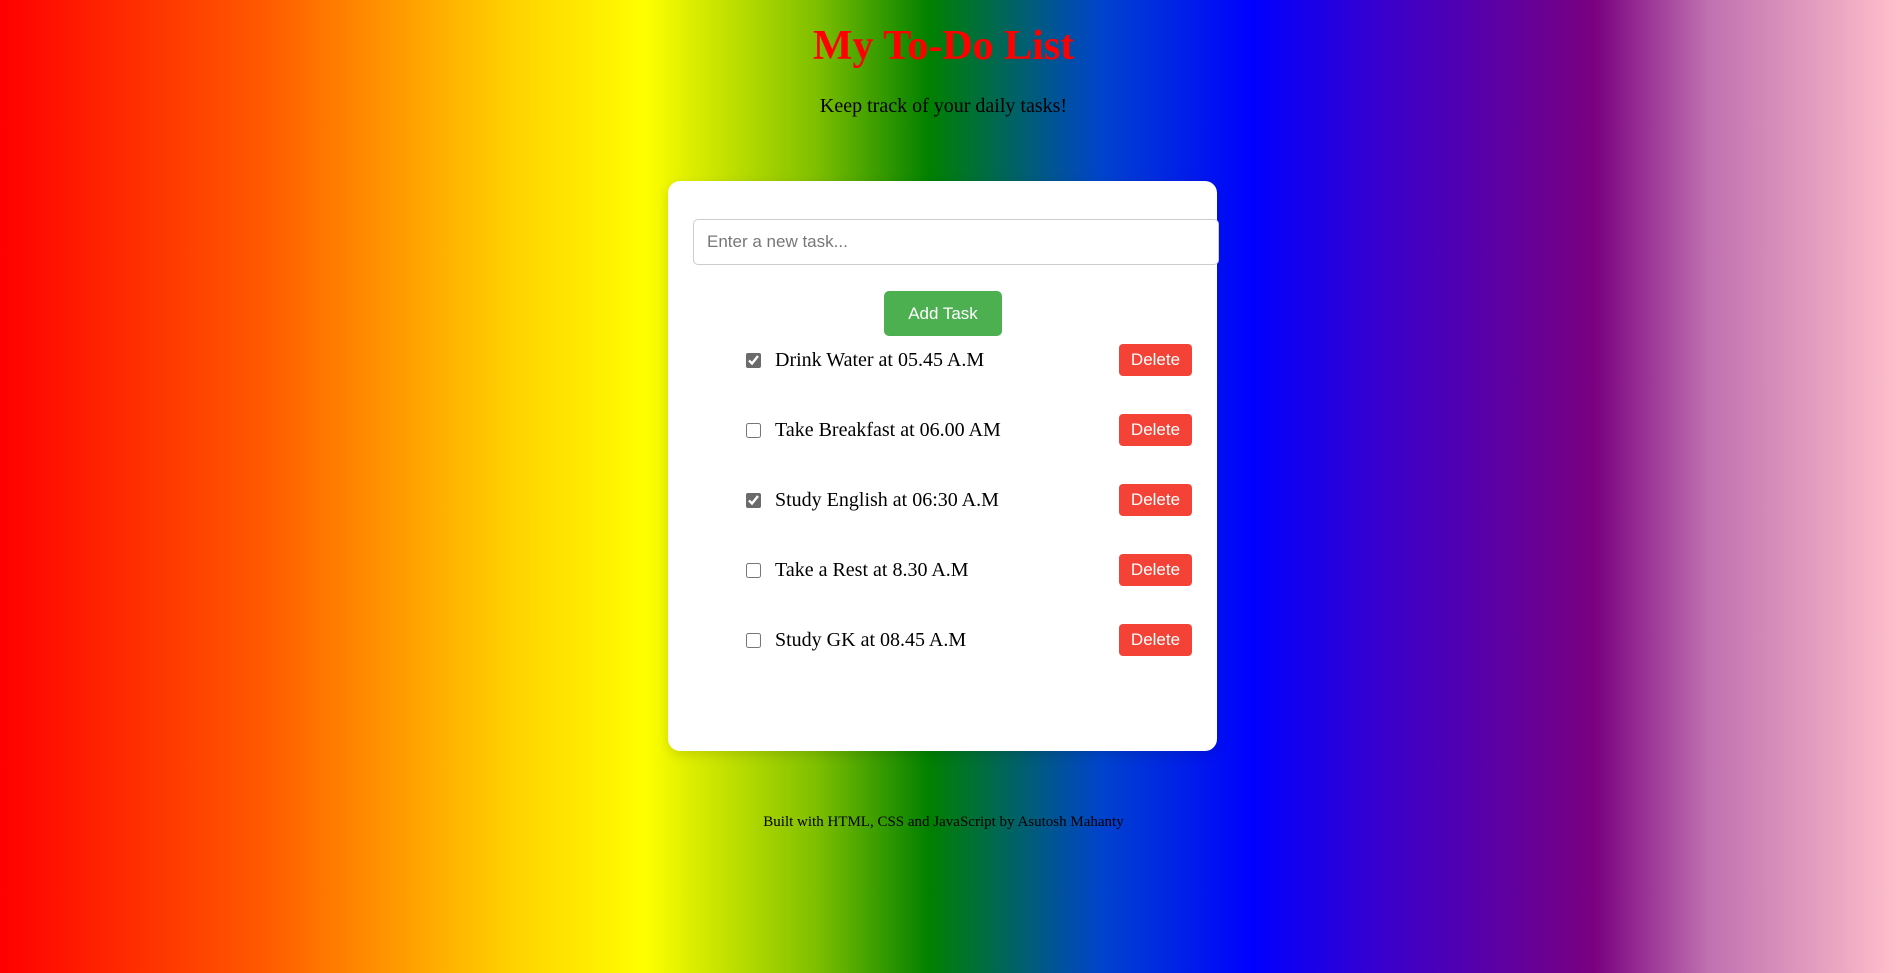 The height and width of the screenshot is (973, 1898). Describe the element at coordinates (871, 640) in the screenshot. I see `task-text: Study GK at 08.45 A.M` at that location.